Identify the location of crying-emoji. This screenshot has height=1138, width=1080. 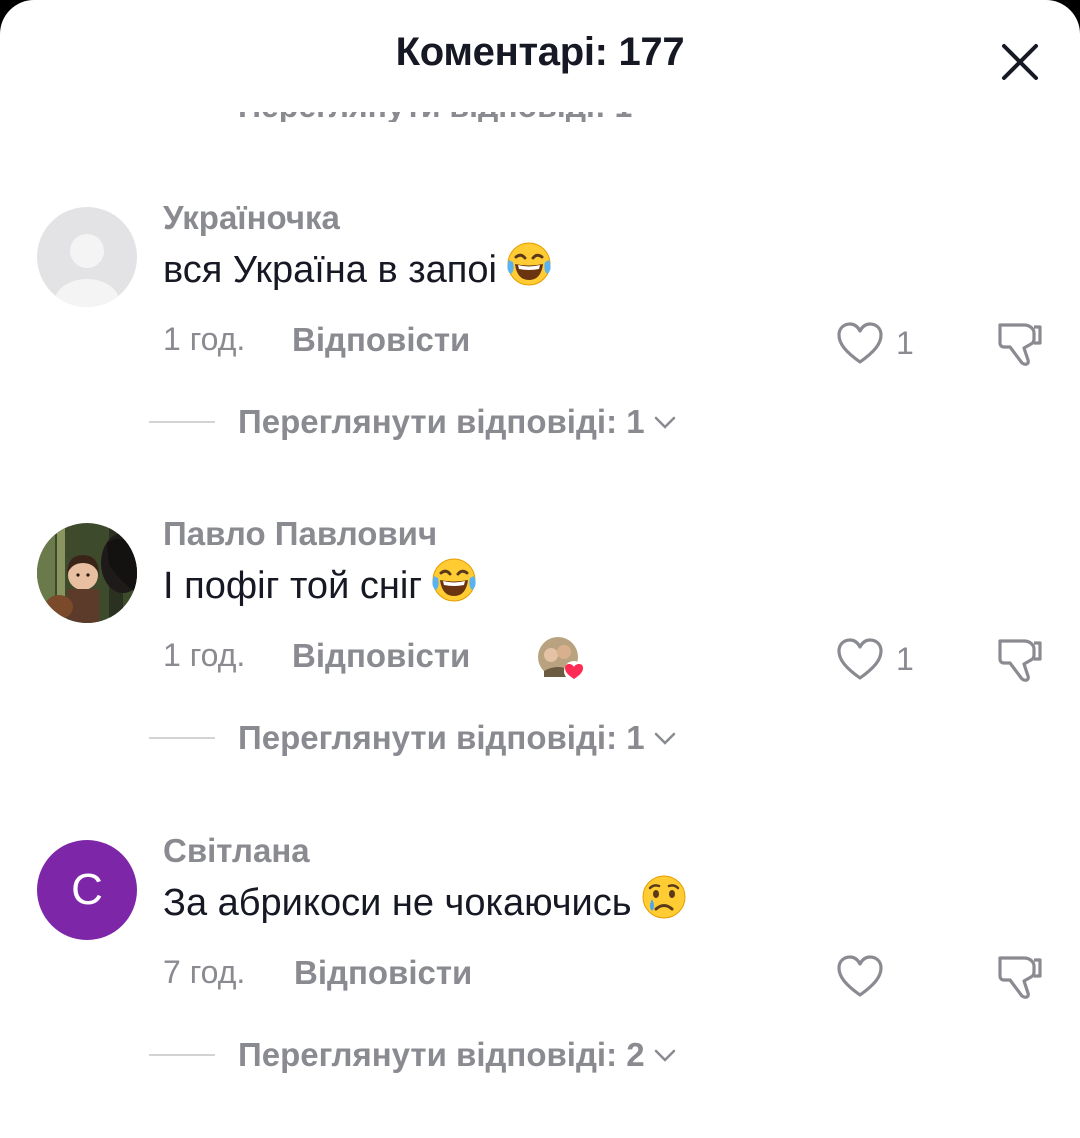
(664, 902).